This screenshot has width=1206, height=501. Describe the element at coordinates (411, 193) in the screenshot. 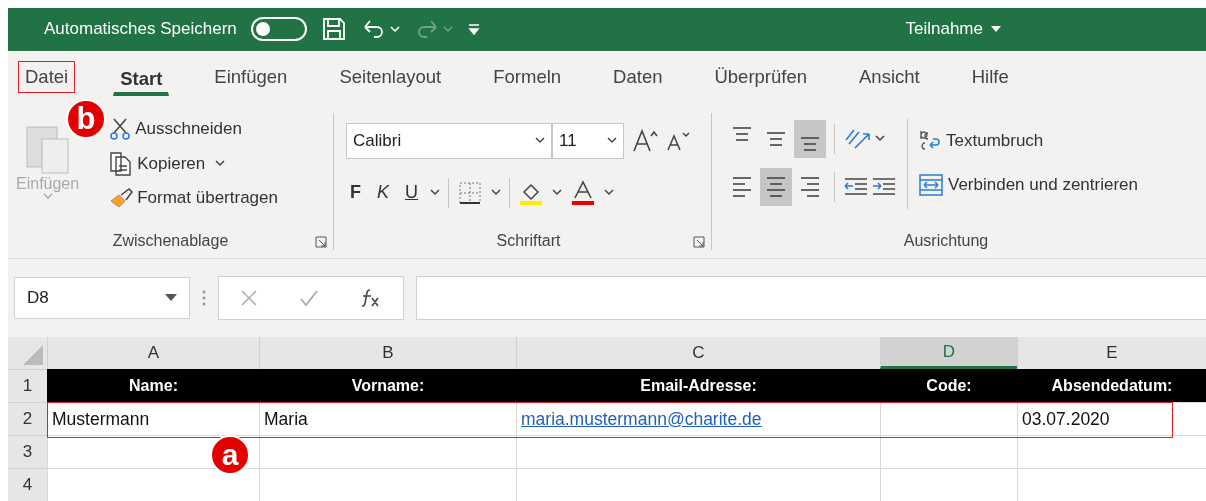

I see `underline-button: U` at that location.